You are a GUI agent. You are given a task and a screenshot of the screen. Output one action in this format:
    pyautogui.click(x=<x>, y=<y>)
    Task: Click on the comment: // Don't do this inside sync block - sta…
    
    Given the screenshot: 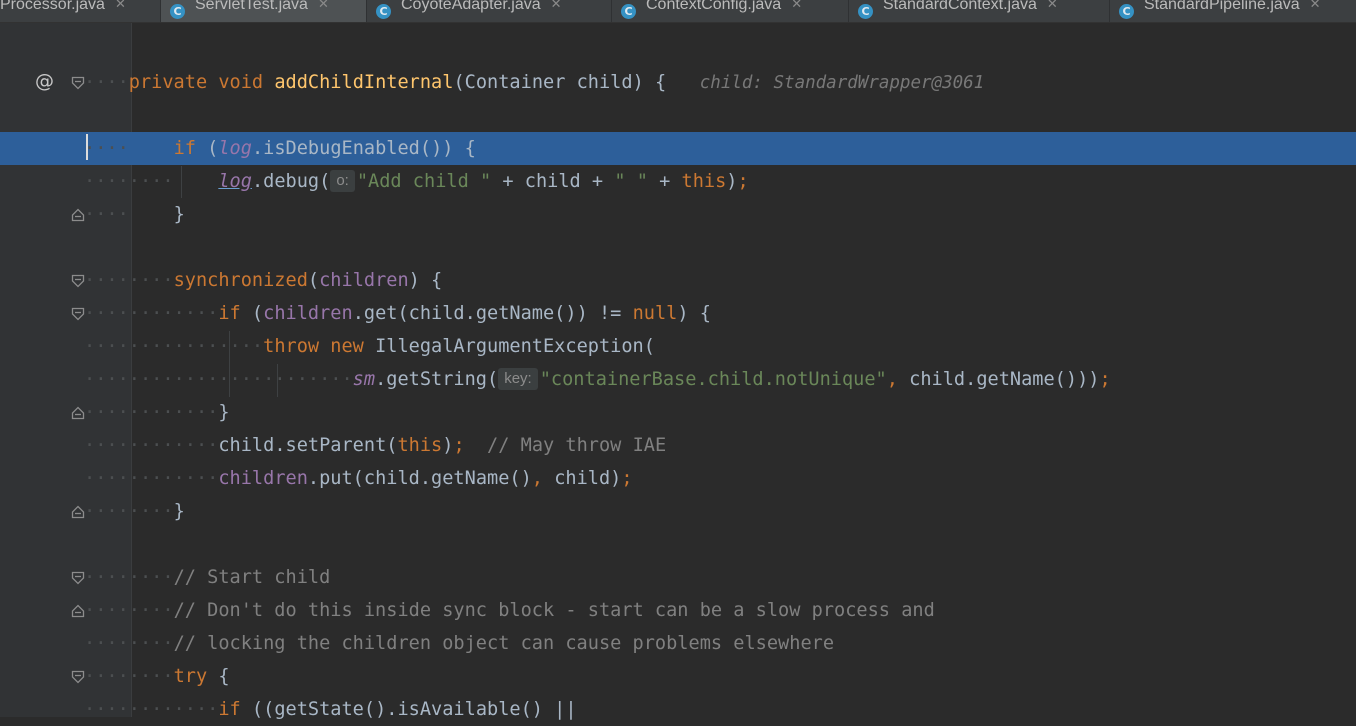 What is the action you would take?
    pyautogui.click(x=554, y=610)
    